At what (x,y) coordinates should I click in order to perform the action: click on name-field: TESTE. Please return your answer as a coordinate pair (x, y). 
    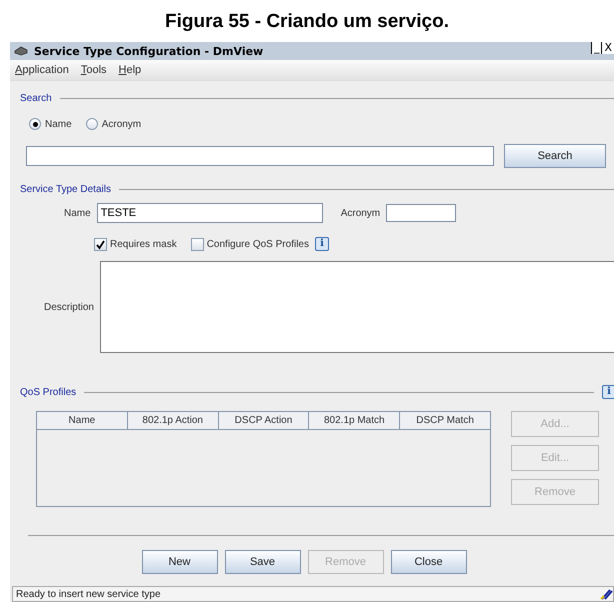
    Looking at the image, I should click on (209, 213).